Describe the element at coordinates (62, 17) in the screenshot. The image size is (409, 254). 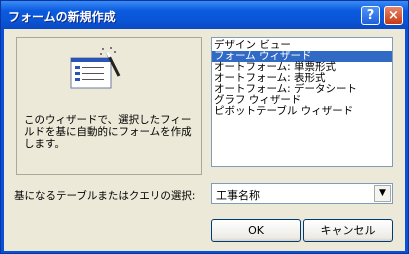
I see `window-title: フォームの新規作成` at that location.